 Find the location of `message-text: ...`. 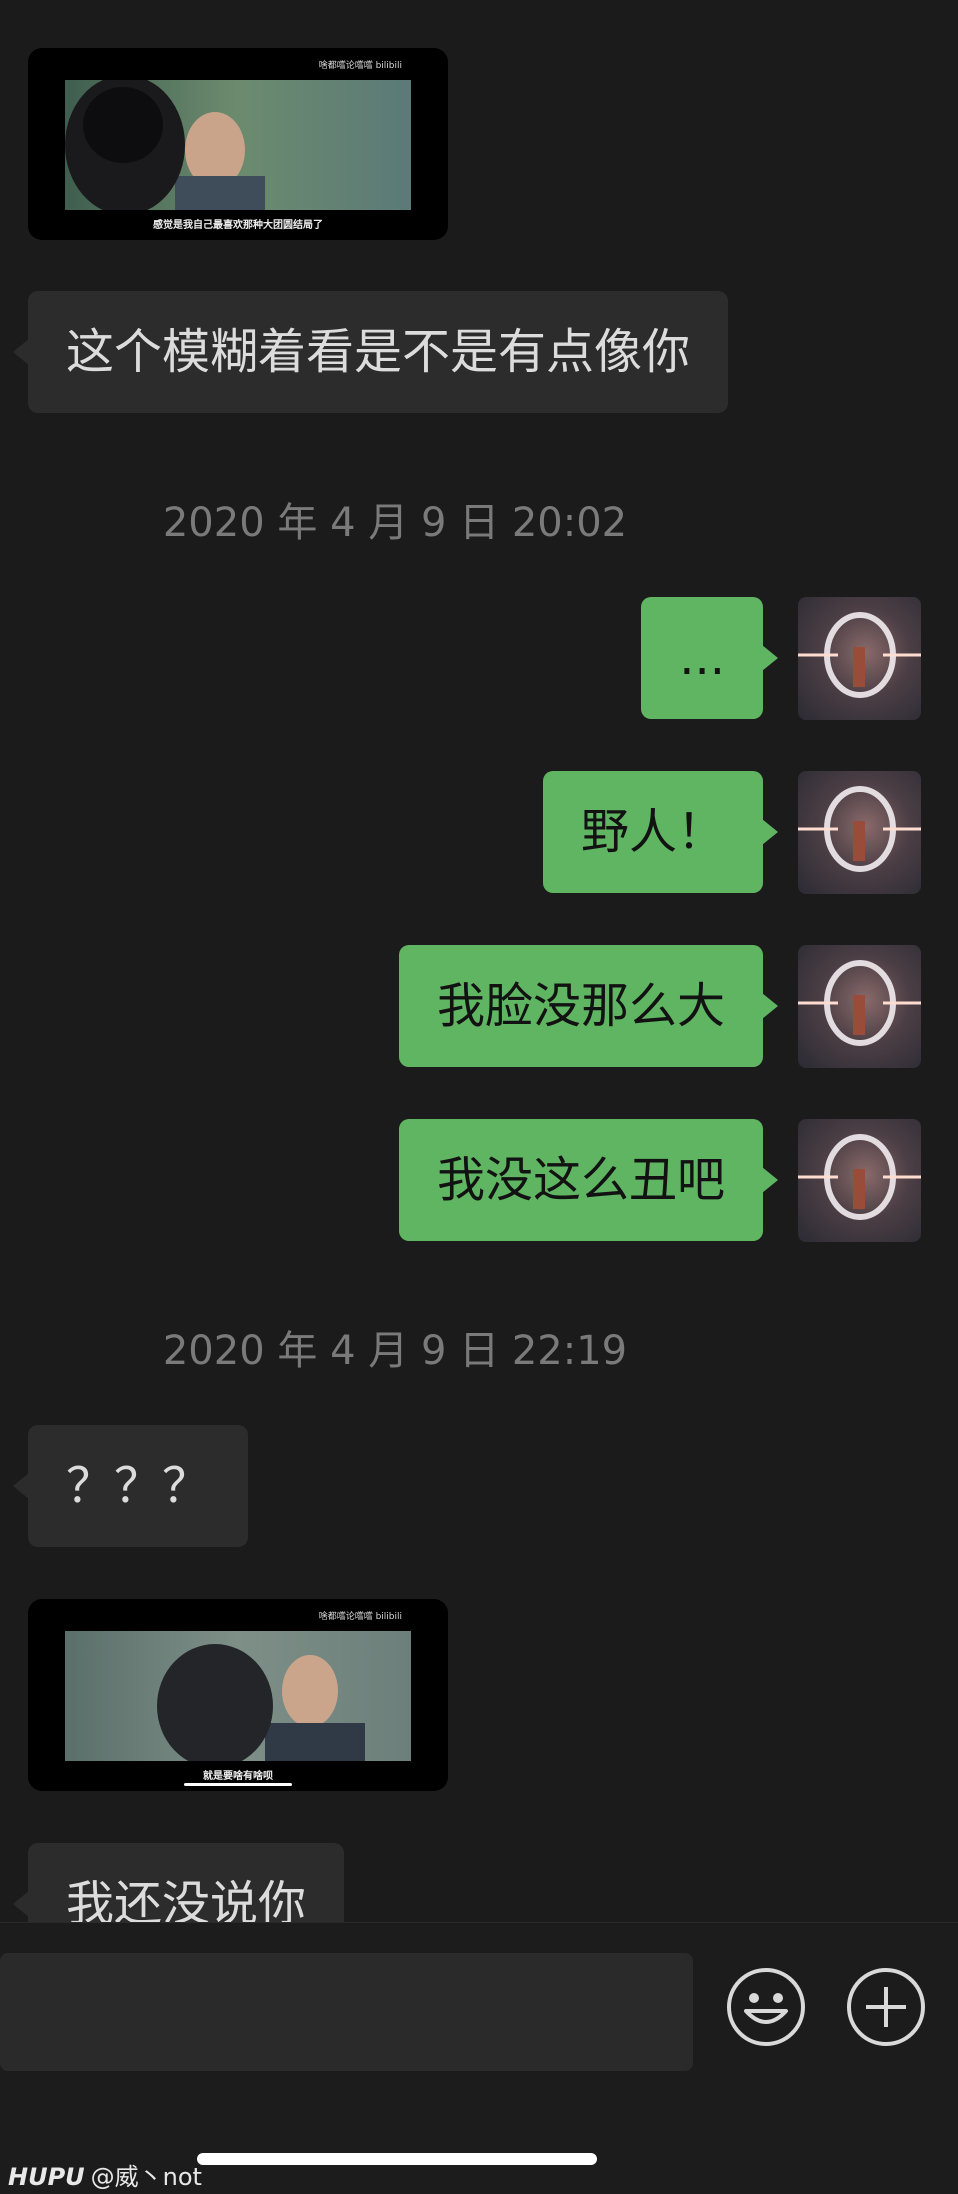

message-text: ... is located at coordinates (702, 658).